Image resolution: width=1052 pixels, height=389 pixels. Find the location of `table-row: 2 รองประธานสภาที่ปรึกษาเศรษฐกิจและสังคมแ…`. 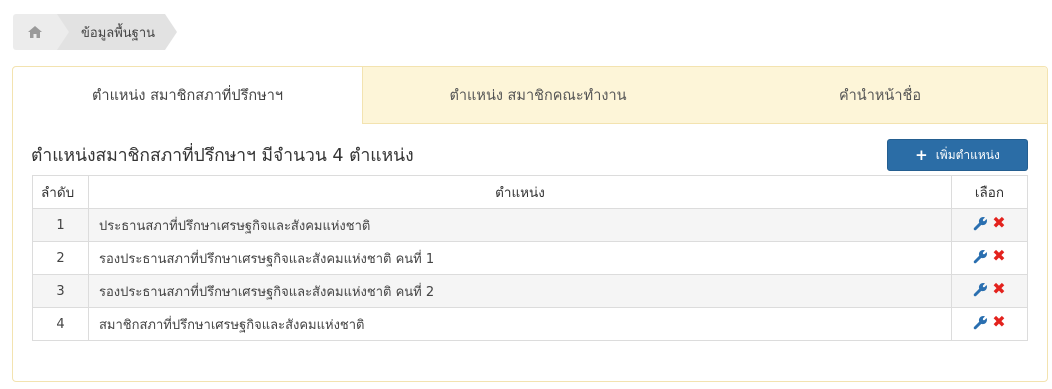

table-row: 2 รองประธานสภาที่ปรึกษาเศรษฐกิจและสังคมแ… is located at coordinates (530, 258).